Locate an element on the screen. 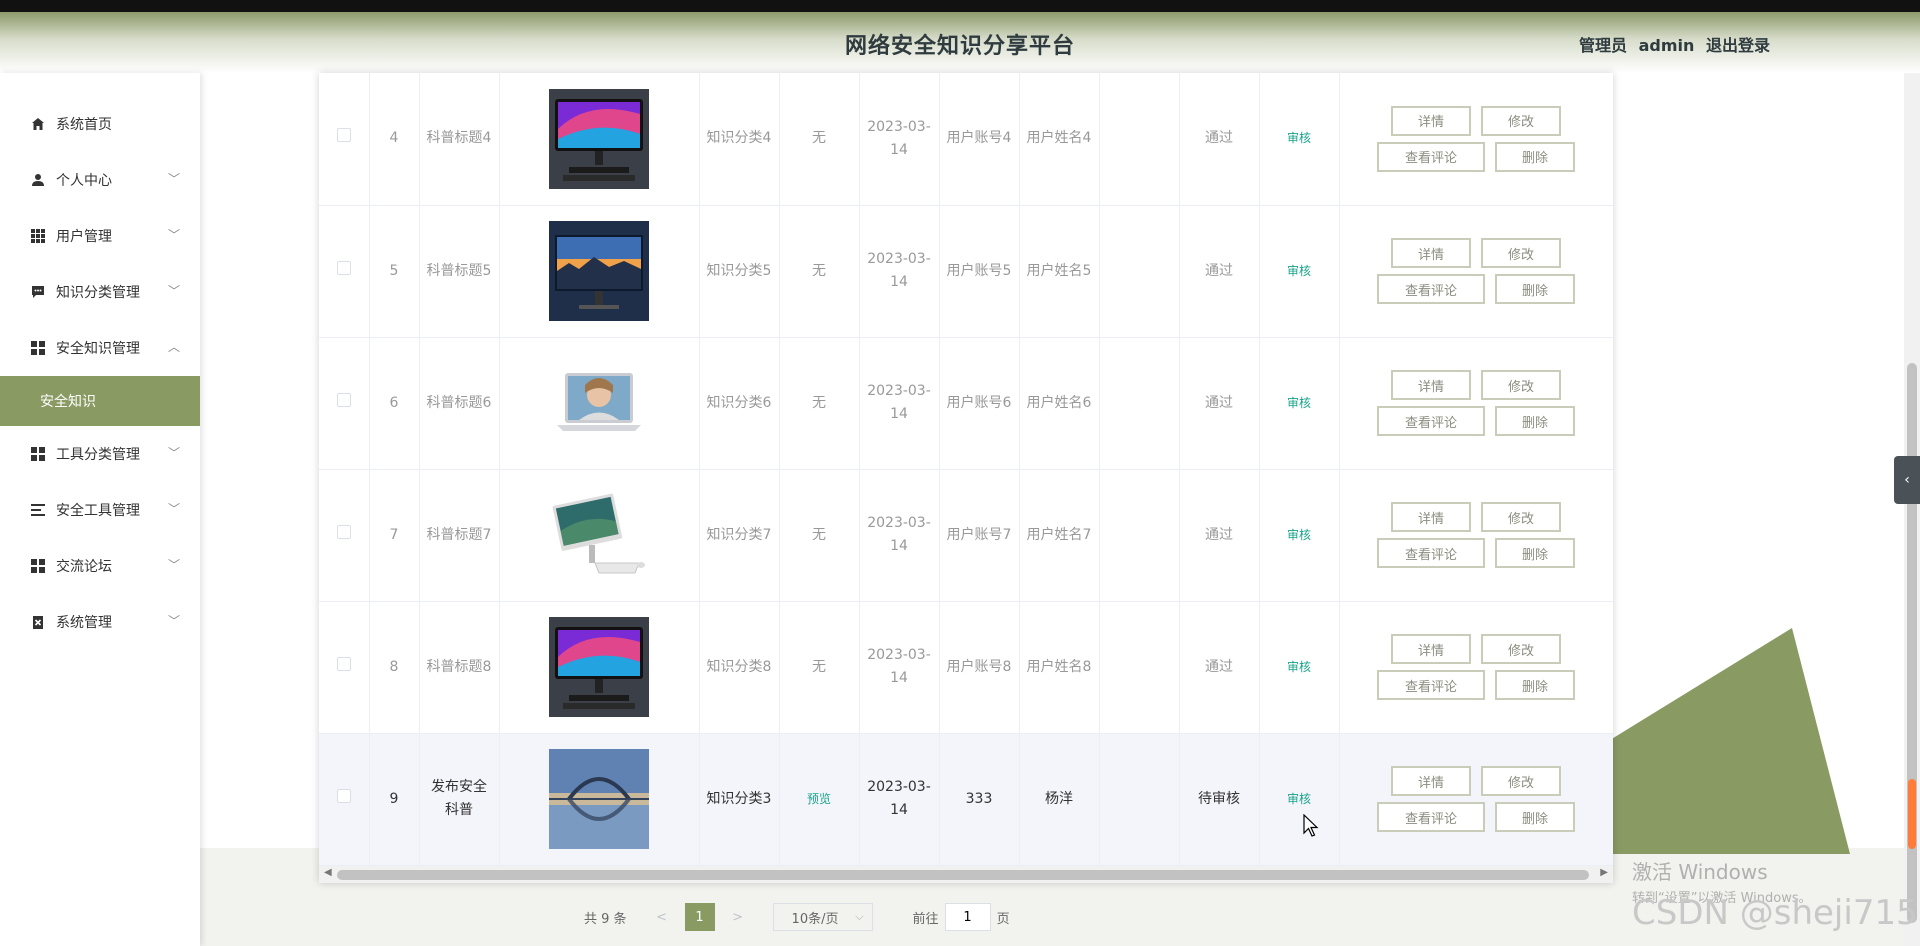 This screenshot has height=946, width=1920. row-account: 用户账号4 is located at coordinates (979, 139).